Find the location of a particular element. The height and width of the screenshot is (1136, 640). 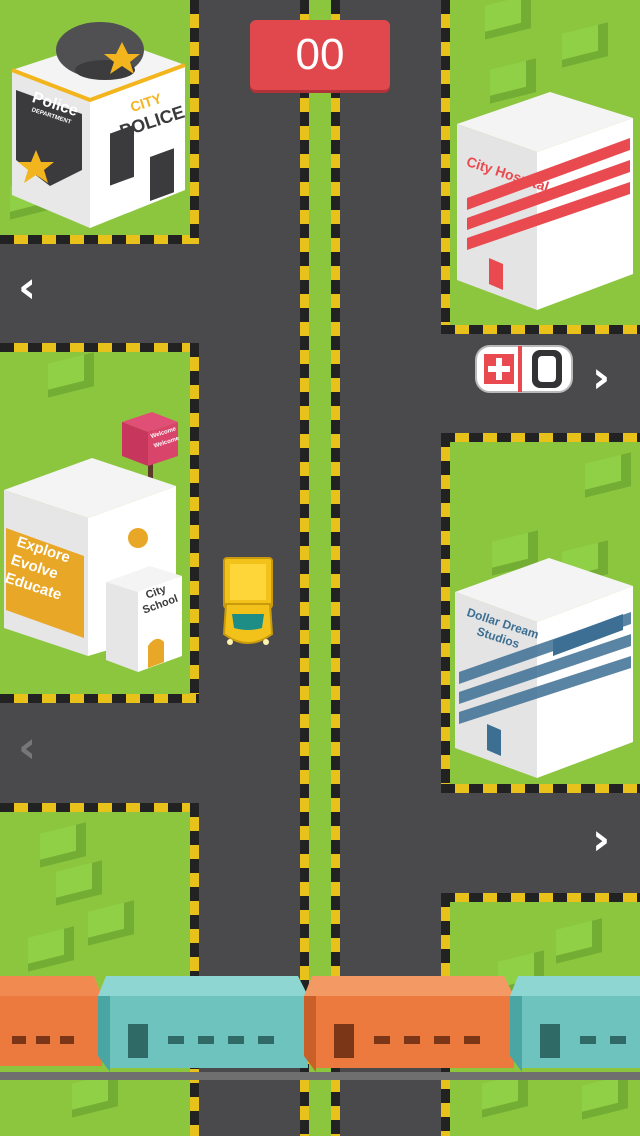

city-hospital: City Hospital is located at coordinates (545, 200).